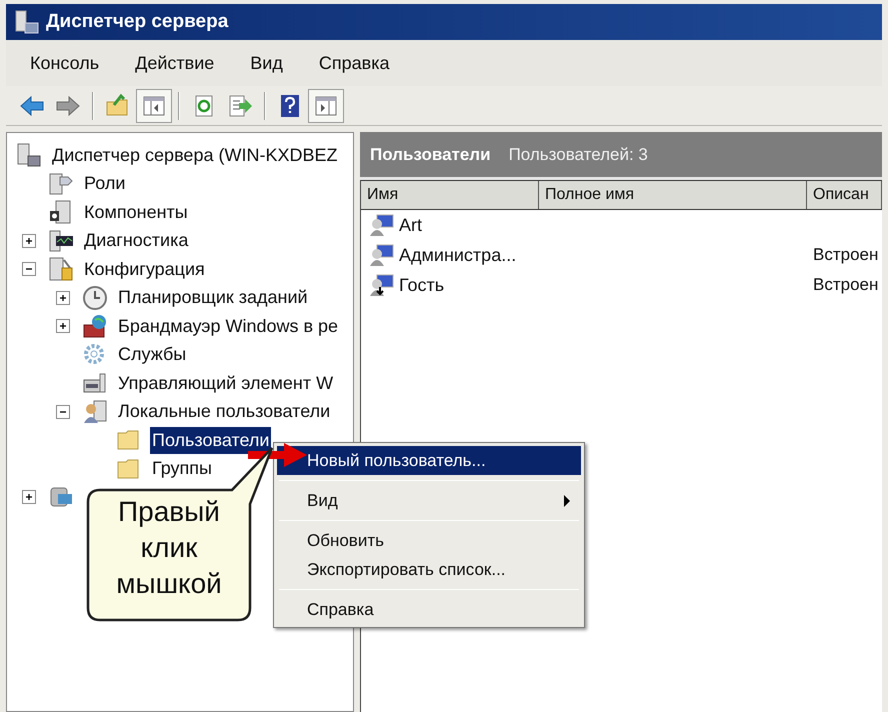  What do you see at coordinates (266, 63) in the screenshot?
I see `menu-item: Вид` at bounding box center [266, 63].